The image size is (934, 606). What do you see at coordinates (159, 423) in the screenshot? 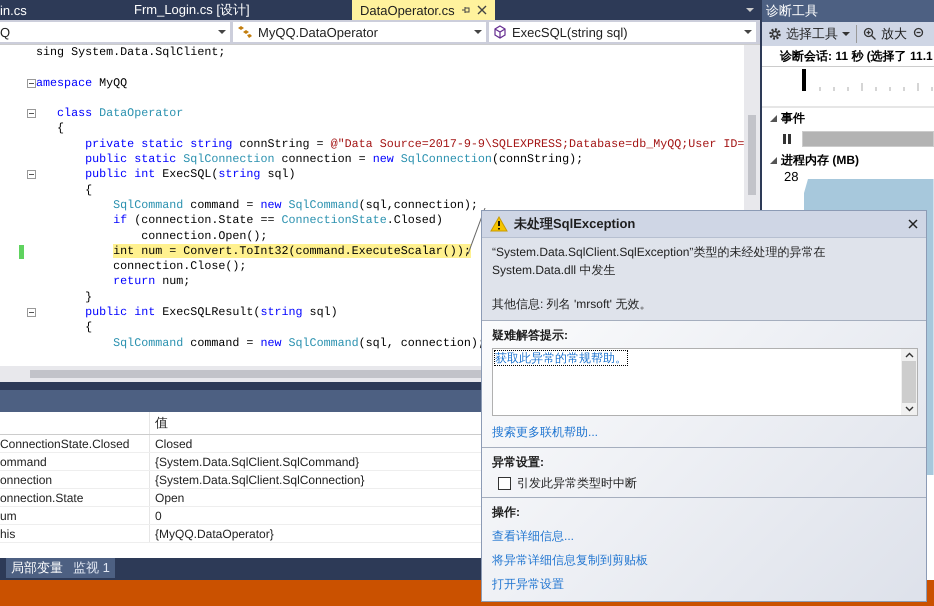
I see `column-header: 值` at bounding box center [159, 423].